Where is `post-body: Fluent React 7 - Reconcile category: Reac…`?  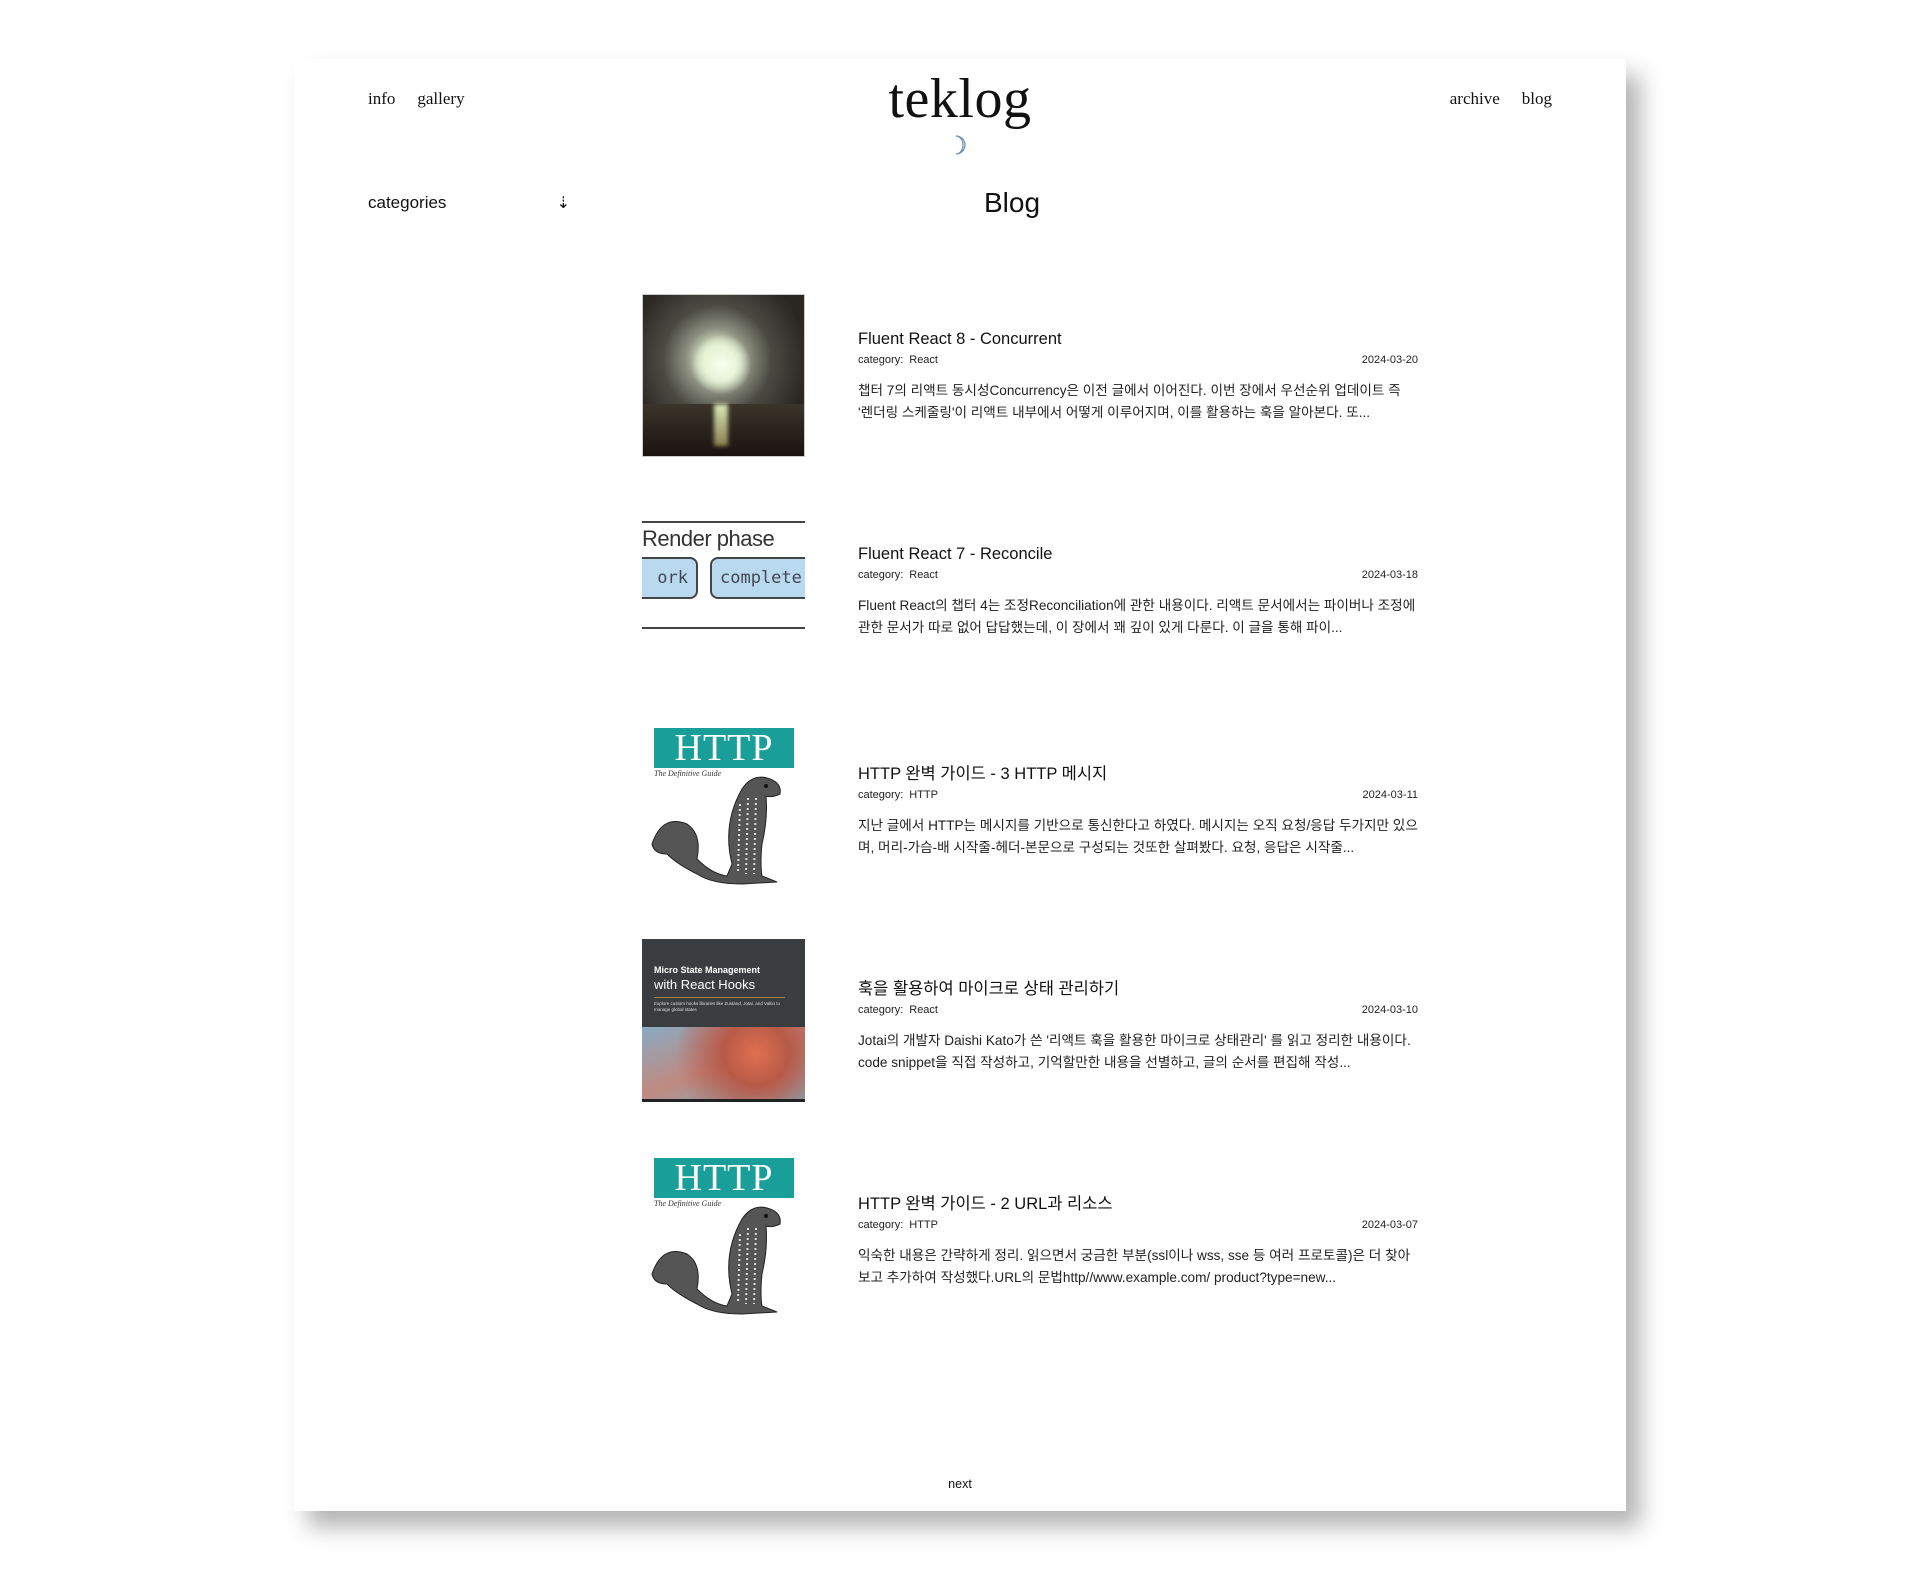 post-body: Fluent React 7 - Reconcile category: Reac… is located at coordinates (1138, 592).